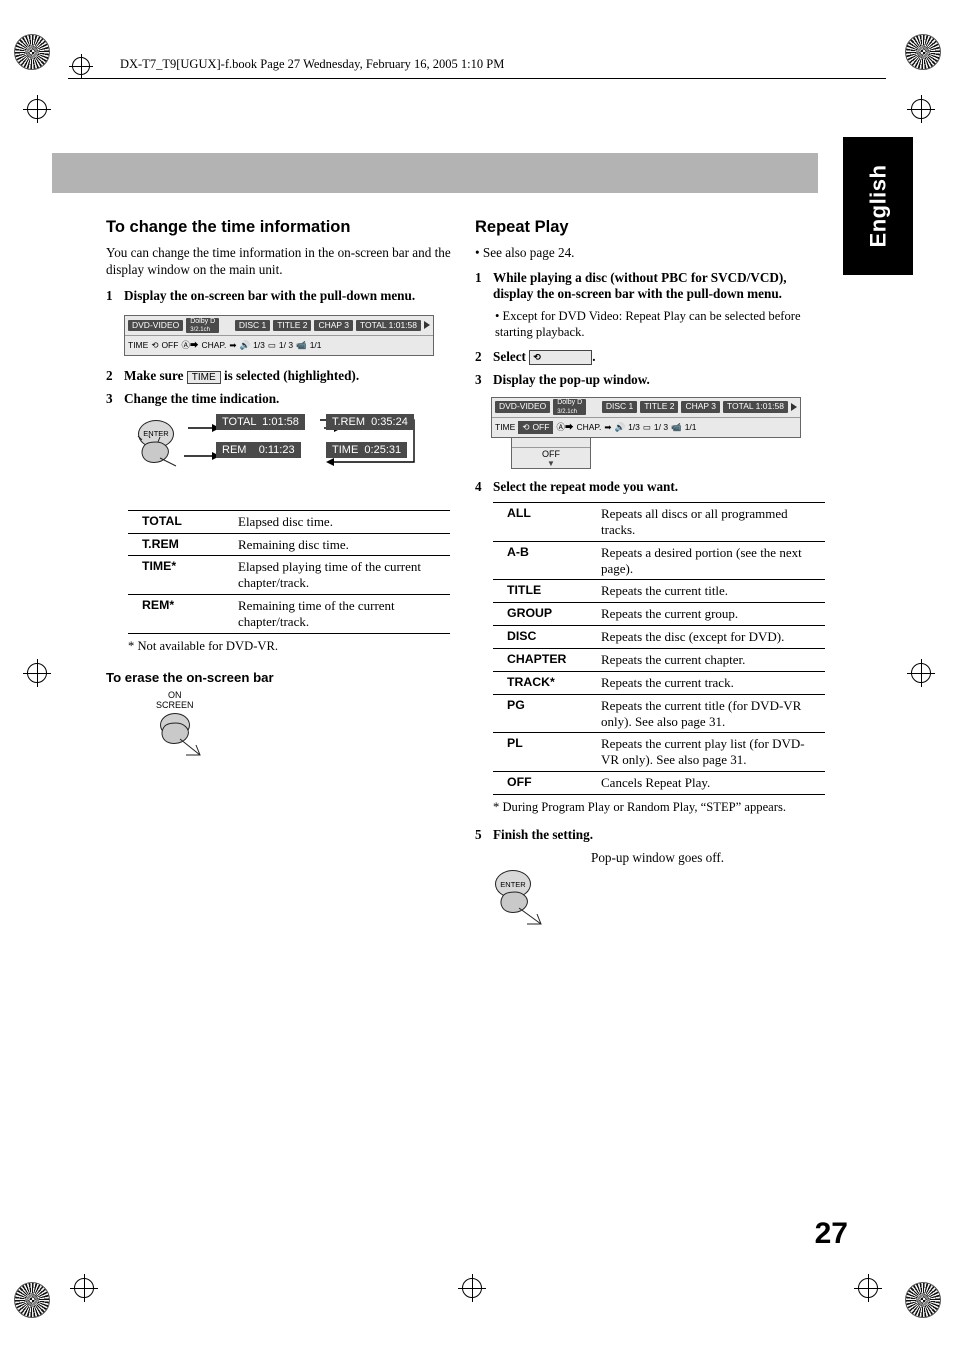 Image resolution: width=954 pixels, height=1351 pixels. Describe the element at coordinates (522, 227) in the screenshot. I see `right-section-title: Repeat Play` at that location.